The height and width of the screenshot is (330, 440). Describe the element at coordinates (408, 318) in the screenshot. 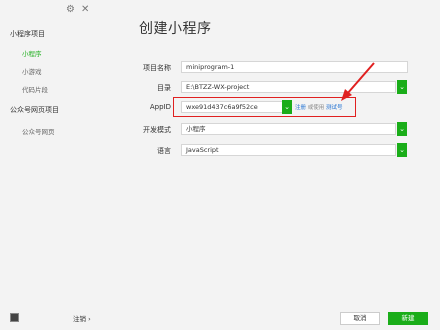

I see `create-button: 新建` at that location.